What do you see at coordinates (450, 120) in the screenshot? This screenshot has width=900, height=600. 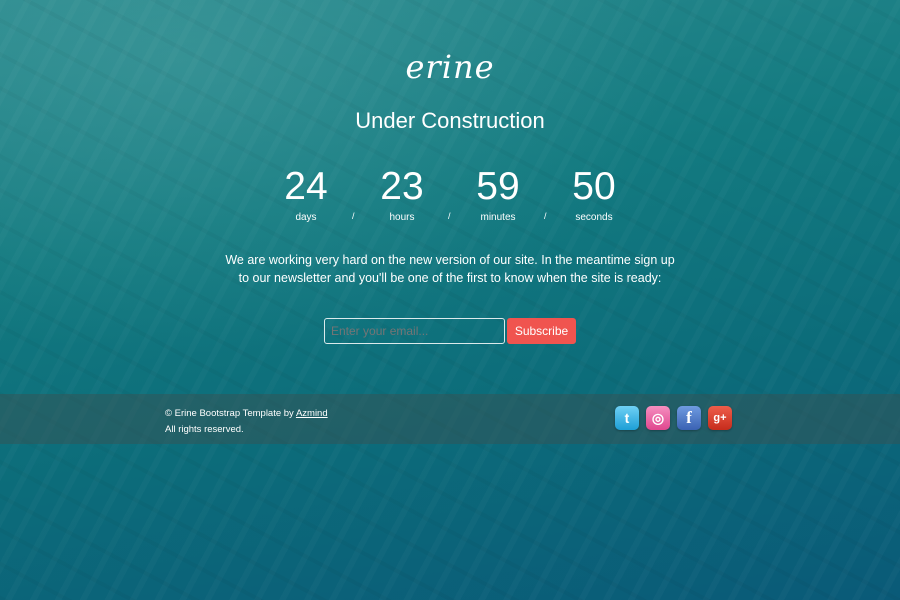 I see `page-title: Under Construction` at bounding box center [450, 120].